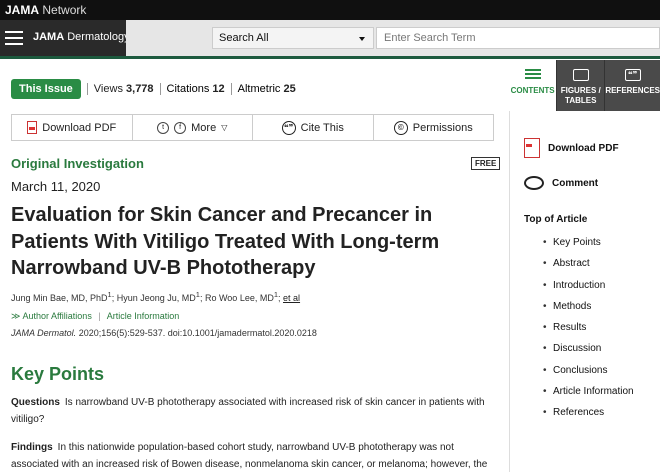  Describe the element at coordinates (143, 316) in the screenshot. I see `article-information-link: Article Information` at that location.